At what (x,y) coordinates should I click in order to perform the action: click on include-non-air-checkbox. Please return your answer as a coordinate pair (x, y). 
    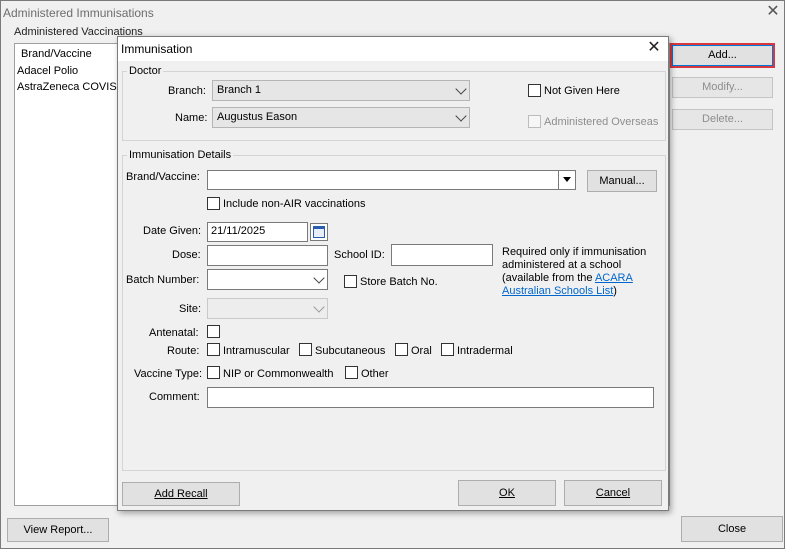
    Looking at the image, I should click on (213, 203).